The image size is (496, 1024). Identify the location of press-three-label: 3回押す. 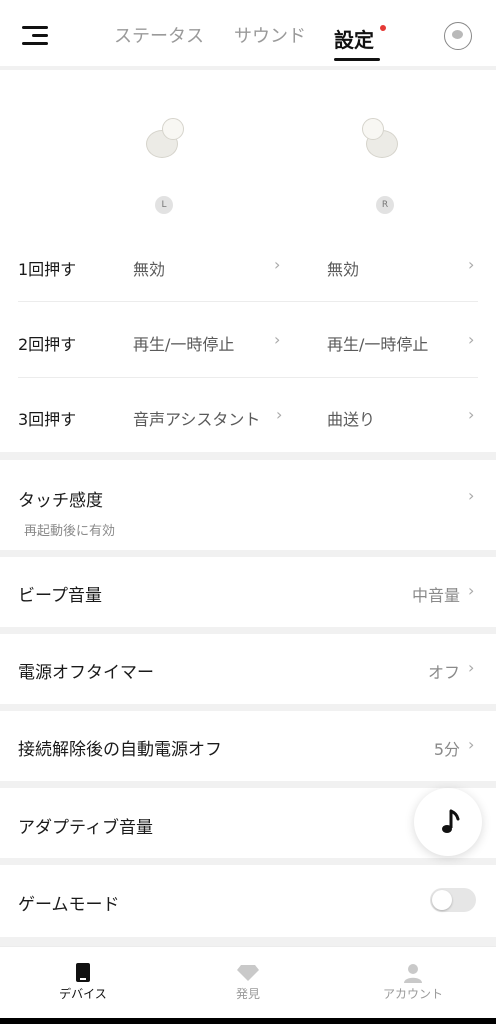
(47, 419).